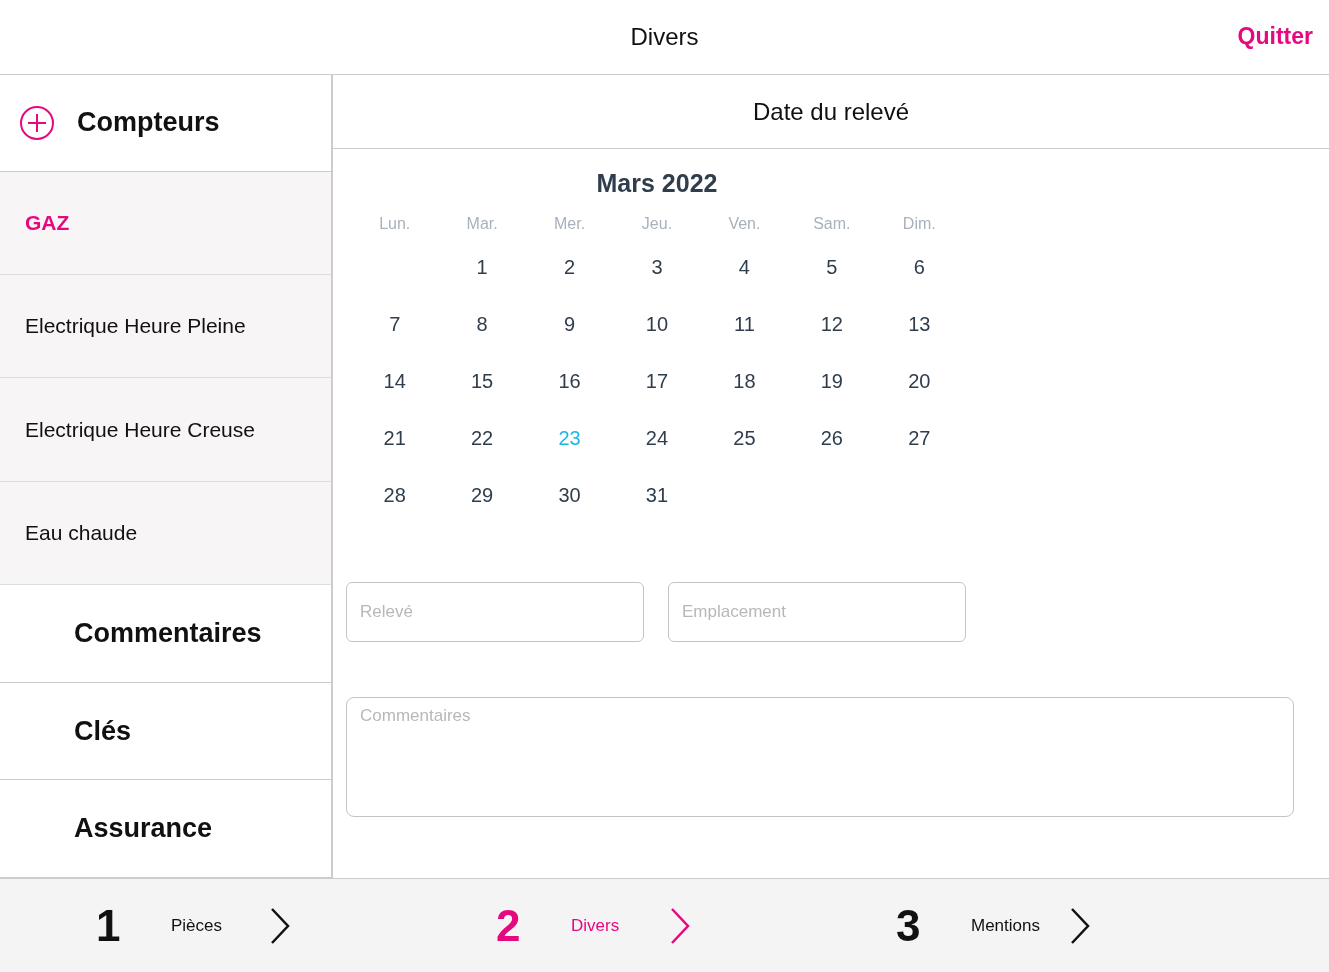 Image resolution: width=1329 pixels, height=972 pixels. What do you see at coordinates (37, 122) in the screenshot?
I see `add-icon` at bounding box center [37, 122].